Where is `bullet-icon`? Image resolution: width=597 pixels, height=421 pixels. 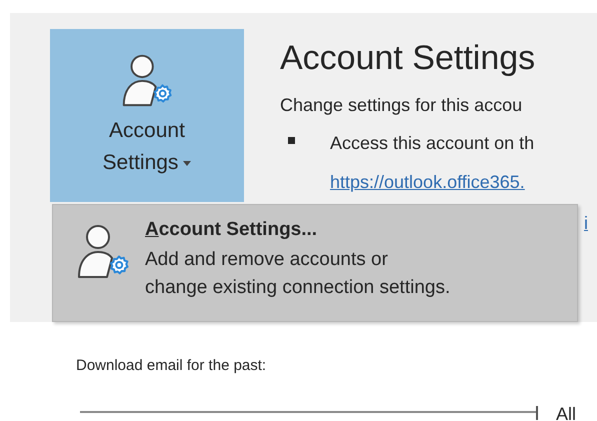 bullet-icon is located at coordinates (291, 140).